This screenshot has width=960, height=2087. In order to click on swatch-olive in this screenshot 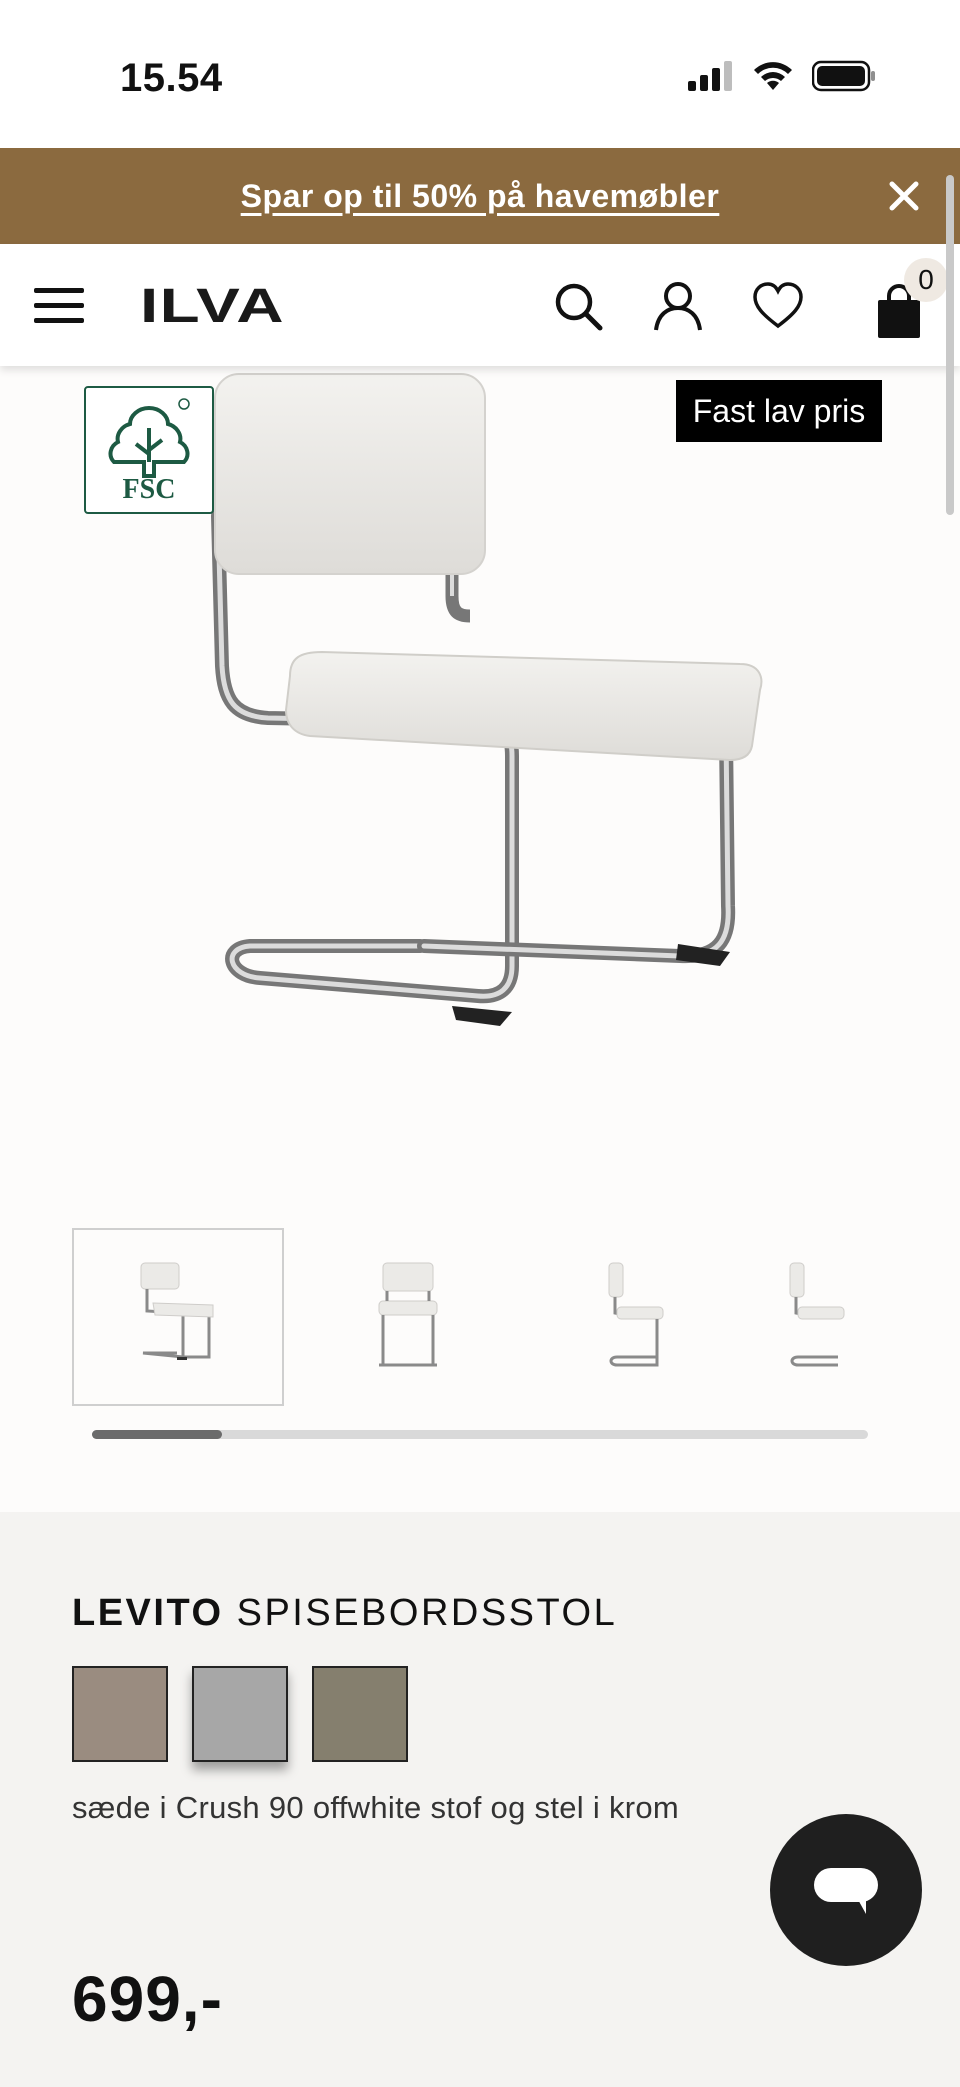, I will do `click(360, 1714)`.